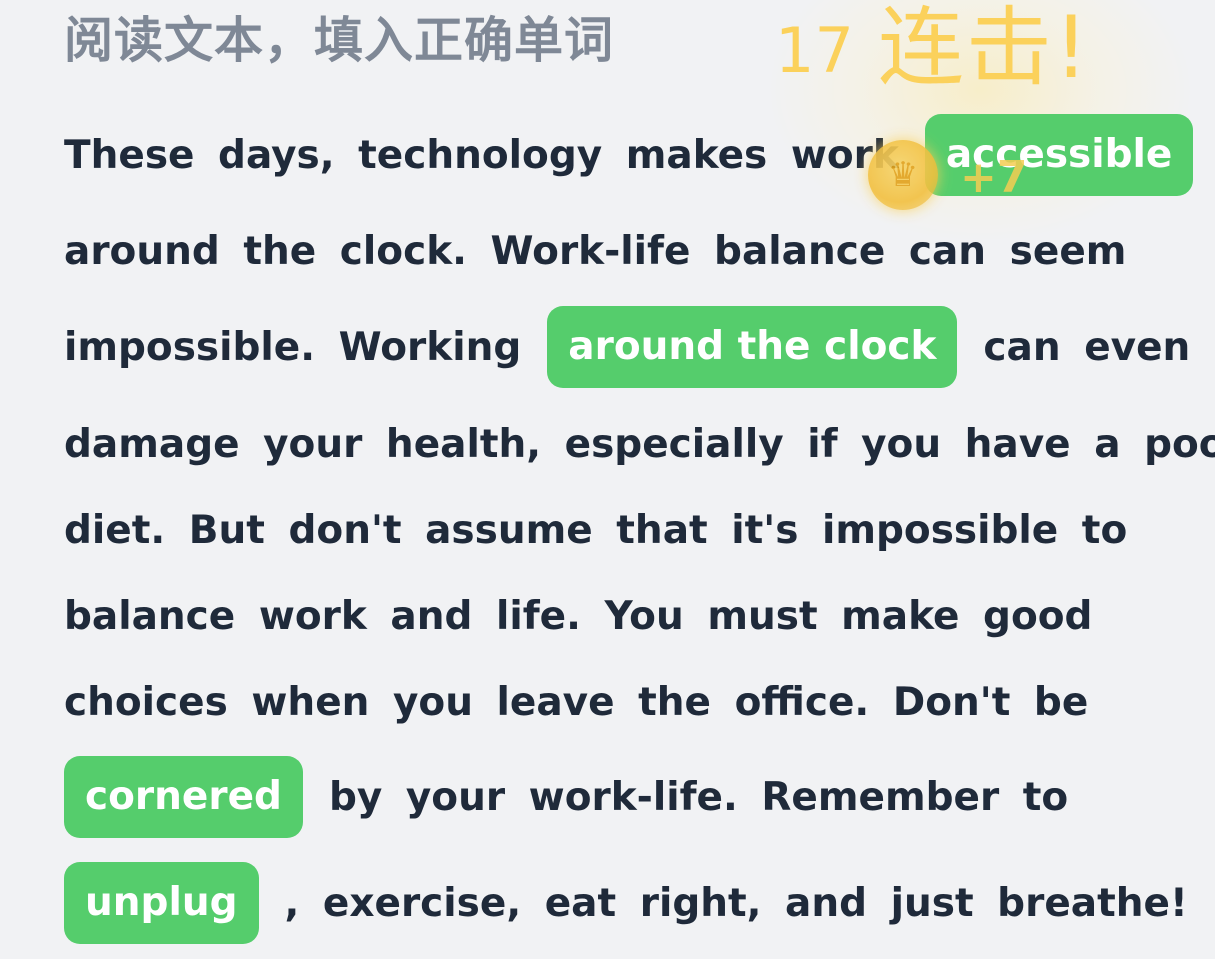 The width and height of the screenshot is (1215, 959). Describe the element at coordinates (903, 175) in the screenshot. I see `crown-coin-icon: ♛` at that location.